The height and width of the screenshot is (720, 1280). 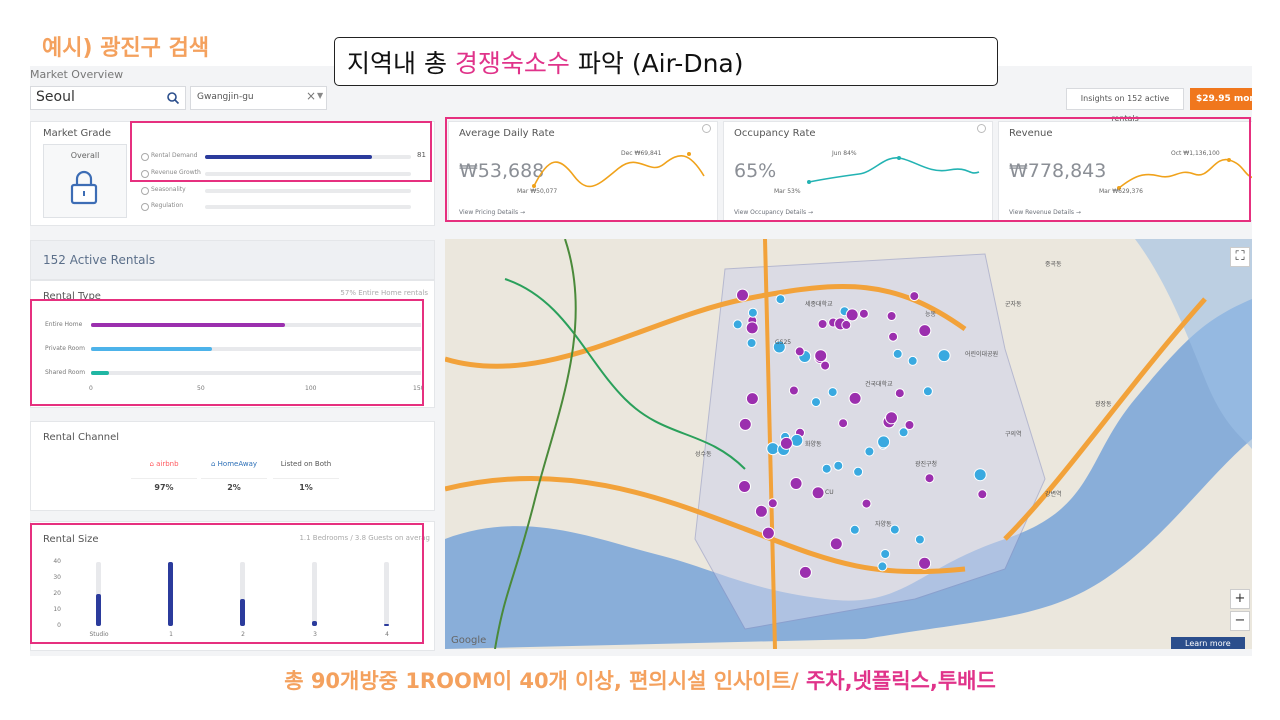 What do you see at coordinates (860, 433) in the screenshot?
I see `listing-markers` at bounding box center [860, 433].